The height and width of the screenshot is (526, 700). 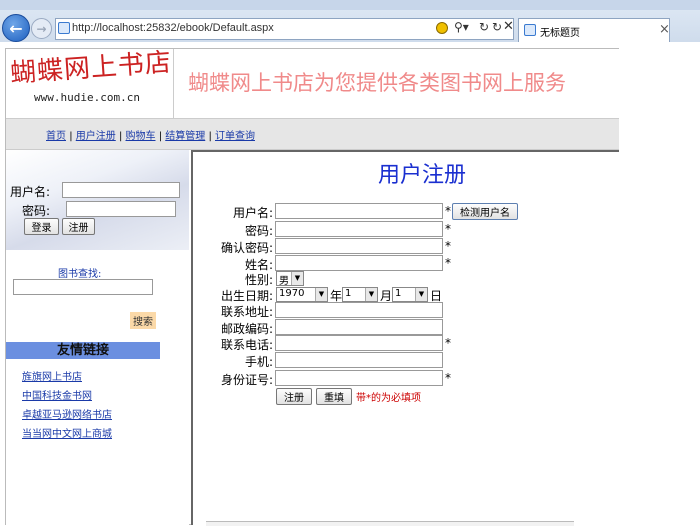 I want to click on nav-home: 首页, so click(x=56, y=136).